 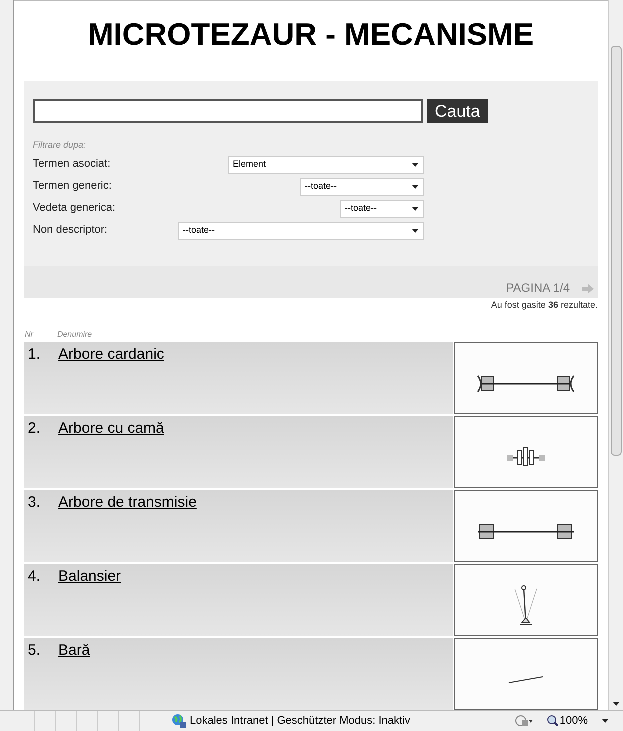 What do you see at coordinates (616, 704) in the screenshot?
I see `scroll-down-icon` at bounding box center [616, 704].